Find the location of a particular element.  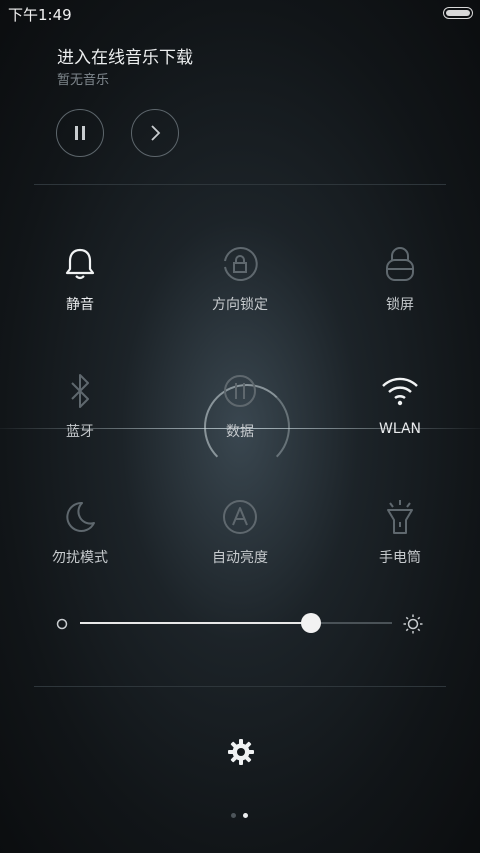

tile-bluetooth: 蓝牙 is located at coordinates (80, 406).